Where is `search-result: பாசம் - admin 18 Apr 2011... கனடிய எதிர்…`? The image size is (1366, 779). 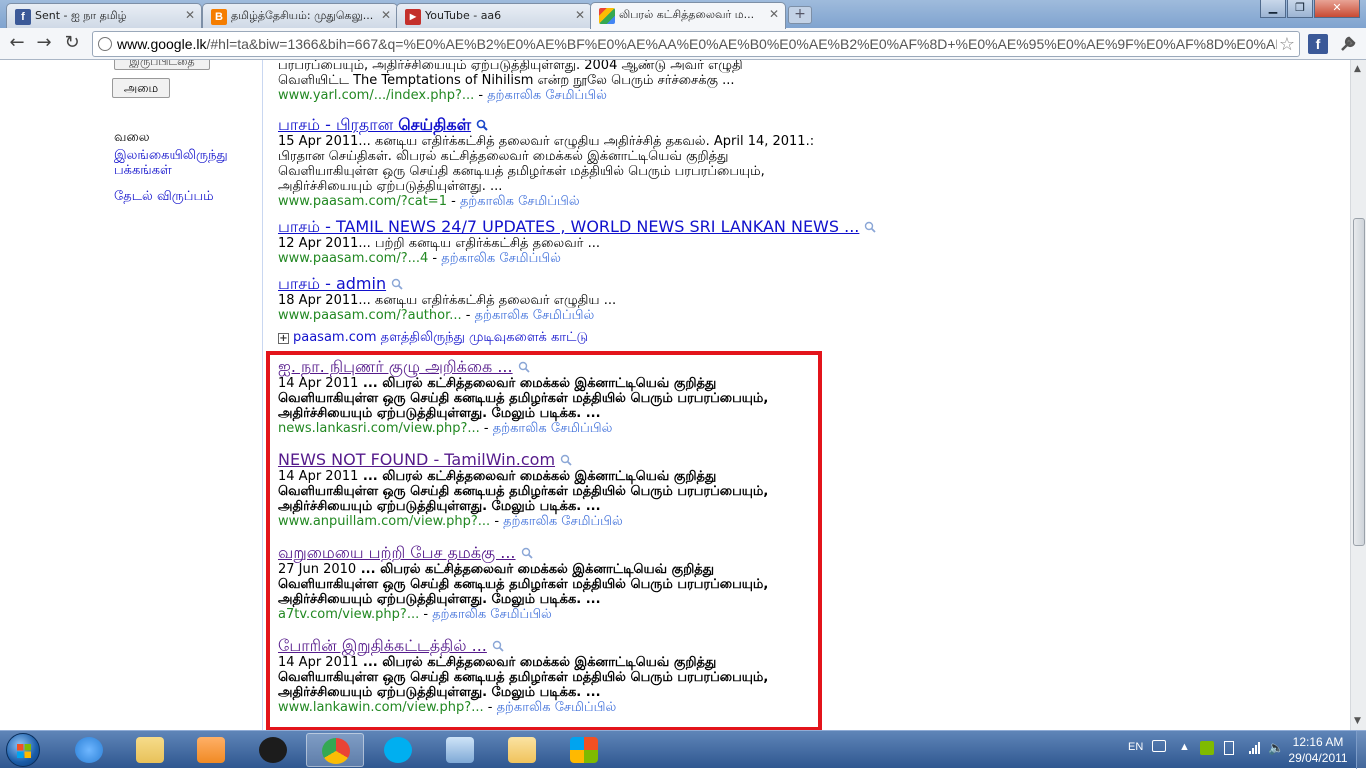
search-result: பாசம் - admin 18 Apr 2011... கனடிய எதிர்… is located at coordinates (678, 299).